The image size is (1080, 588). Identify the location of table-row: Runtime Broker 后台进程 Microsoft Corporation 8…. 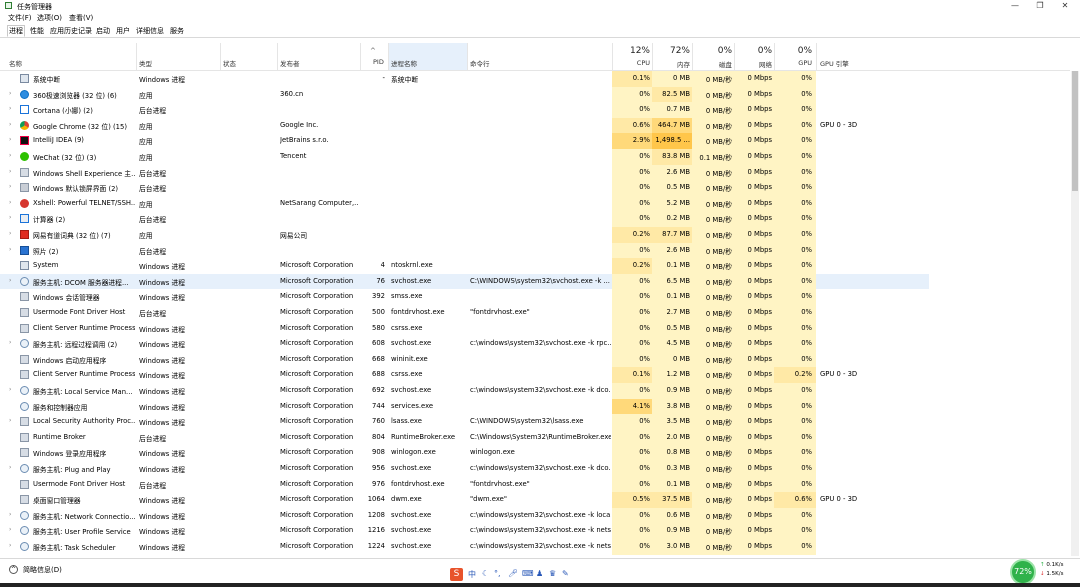
(535, 437).